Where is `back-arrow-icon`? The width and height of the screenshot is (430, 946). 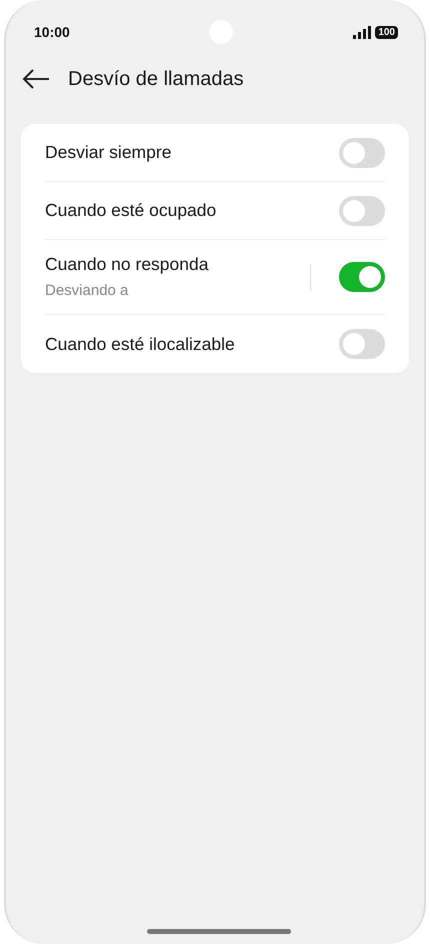 back-arrow-icon is located at coordinates (36, 79).